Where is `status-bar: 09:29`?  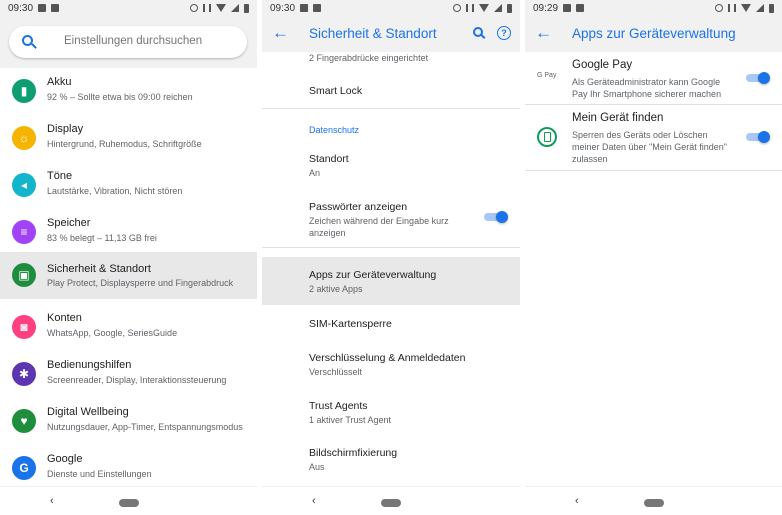 status-bar: 09:29 is located at coordinates (653, 8).